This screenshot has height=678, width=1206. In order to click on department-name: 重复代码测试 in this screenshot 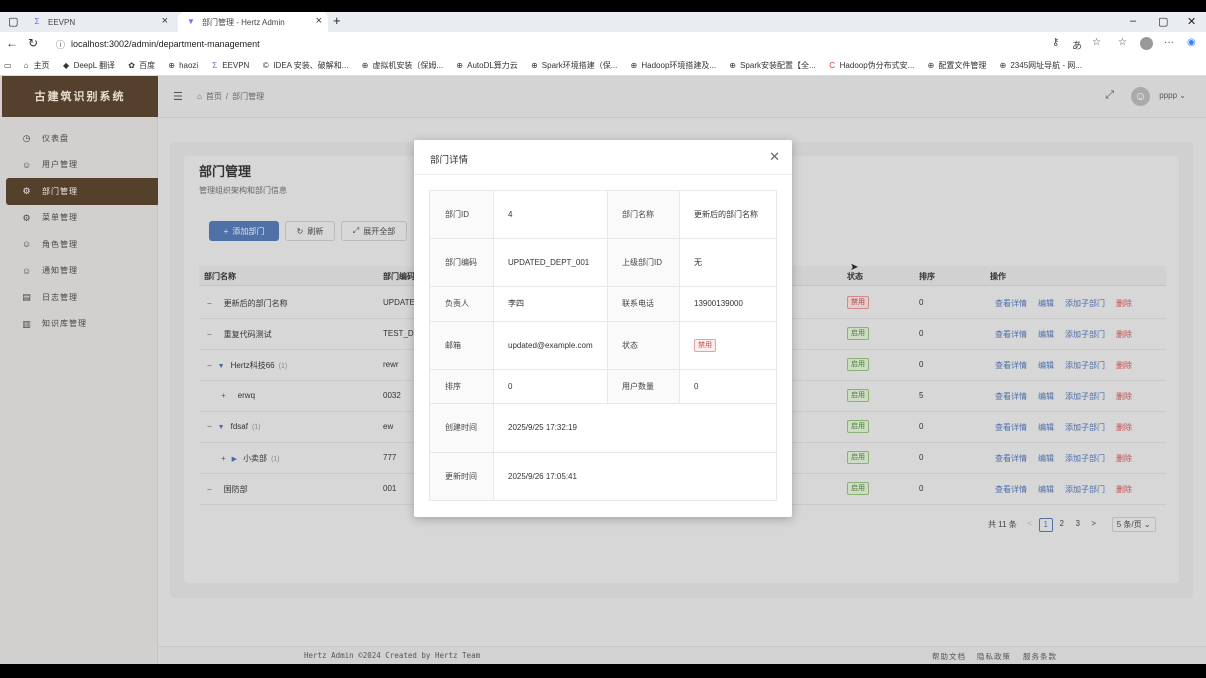, I will do `click(247, 334)`.